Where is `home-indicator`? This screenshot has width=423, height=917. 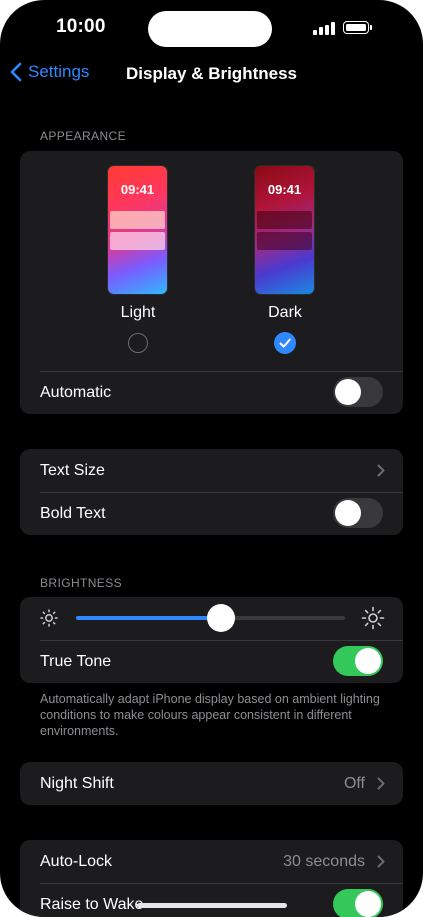
home-indicator is located at coordinates (212, 905).